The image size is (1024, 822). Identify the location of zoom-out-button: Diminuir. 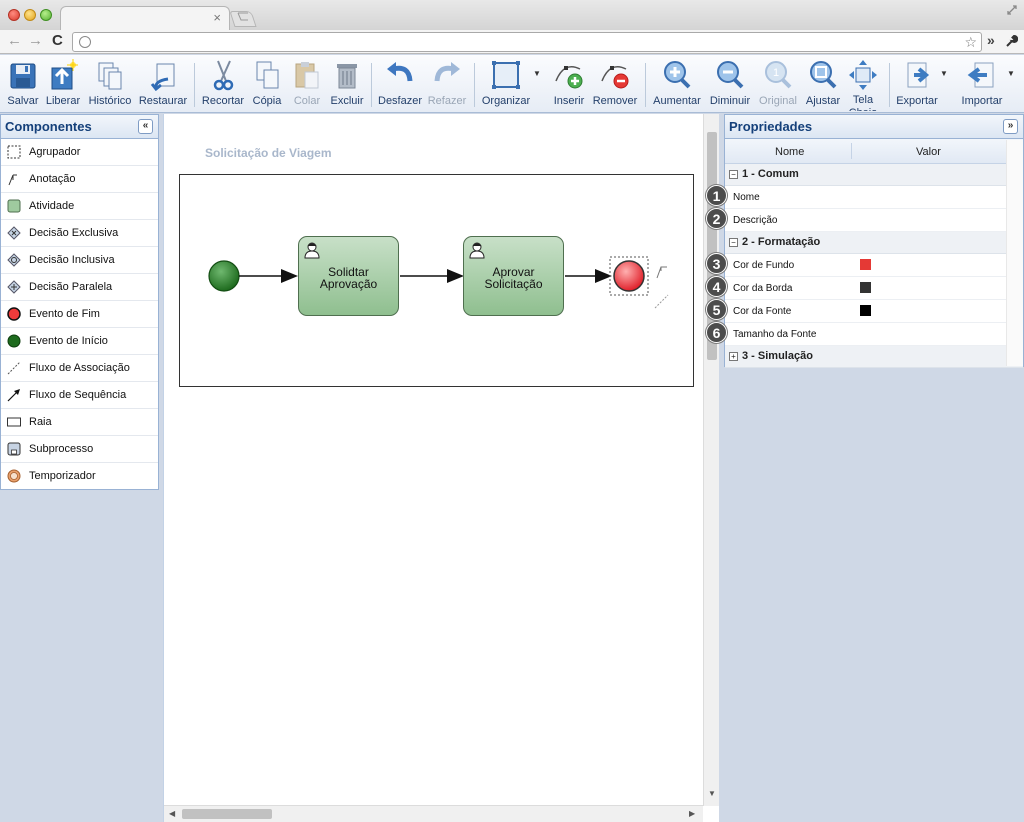
(730, 85).